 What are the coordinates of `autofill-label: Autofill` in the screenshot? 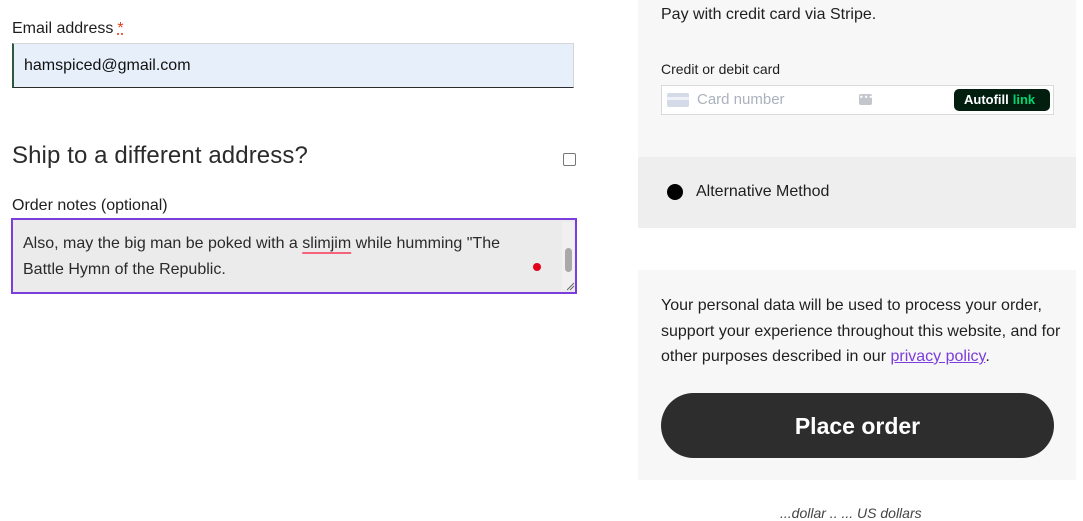 It's located at (986, 99).